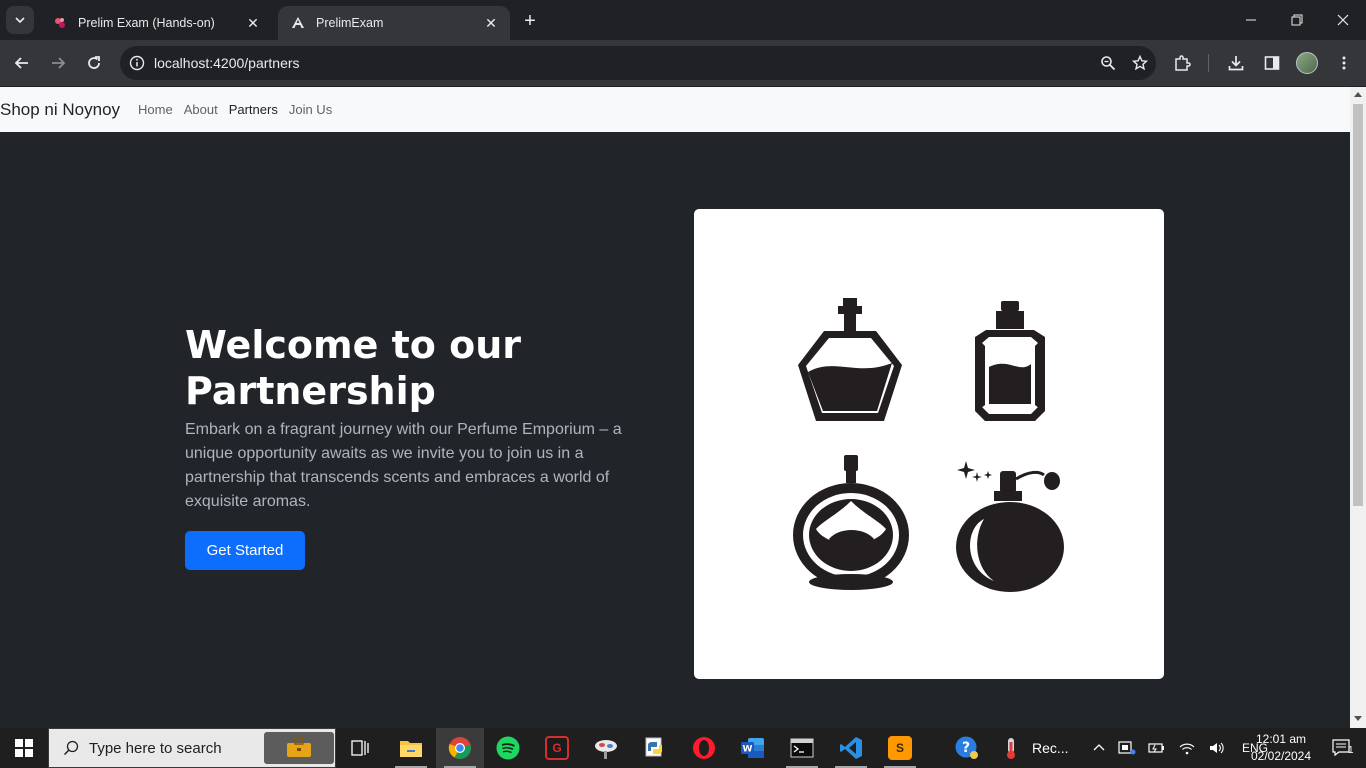 Image resolution: width=1366 pixels, height=768 pixels. Describe the element at coordinates (1010, 361) in the screenshot. I see `perfume-bottle-rectangle-icon` at that location.